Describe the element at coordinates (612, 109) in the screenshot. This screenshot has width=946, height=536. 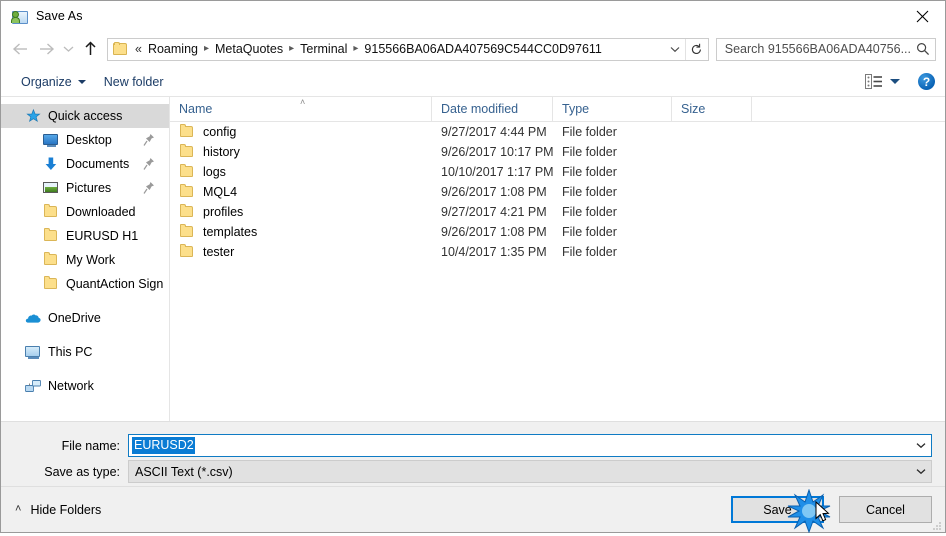
I see `column-header-type: Type` at that location.